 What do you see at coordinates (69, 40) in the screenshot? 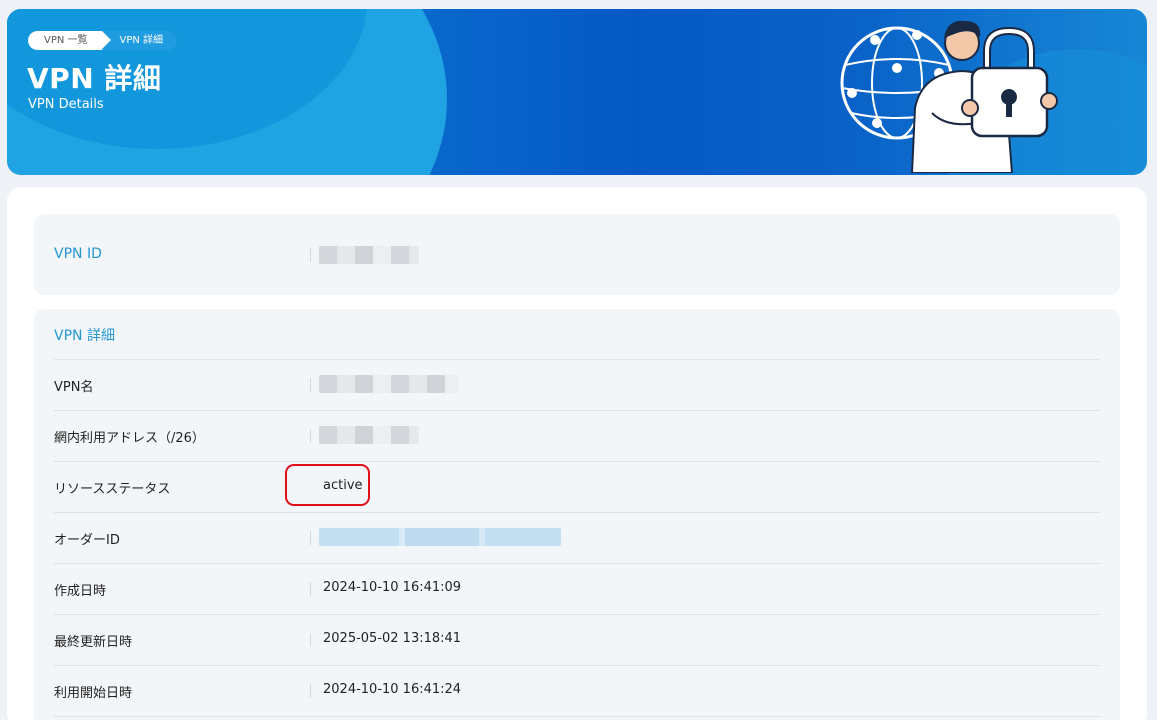
I see `breadcrumb-vpn-list: VPN 一覧` at bounding box center [69, 40].